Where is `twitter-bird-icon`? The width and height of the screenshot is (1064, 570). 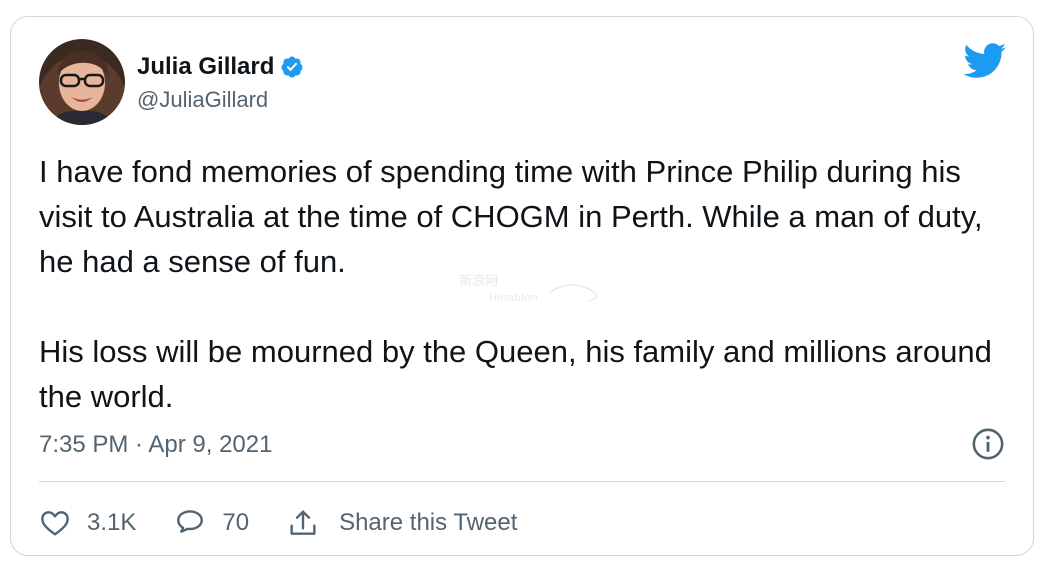
twitter-bird-icon is located at coordinates (985, 61).